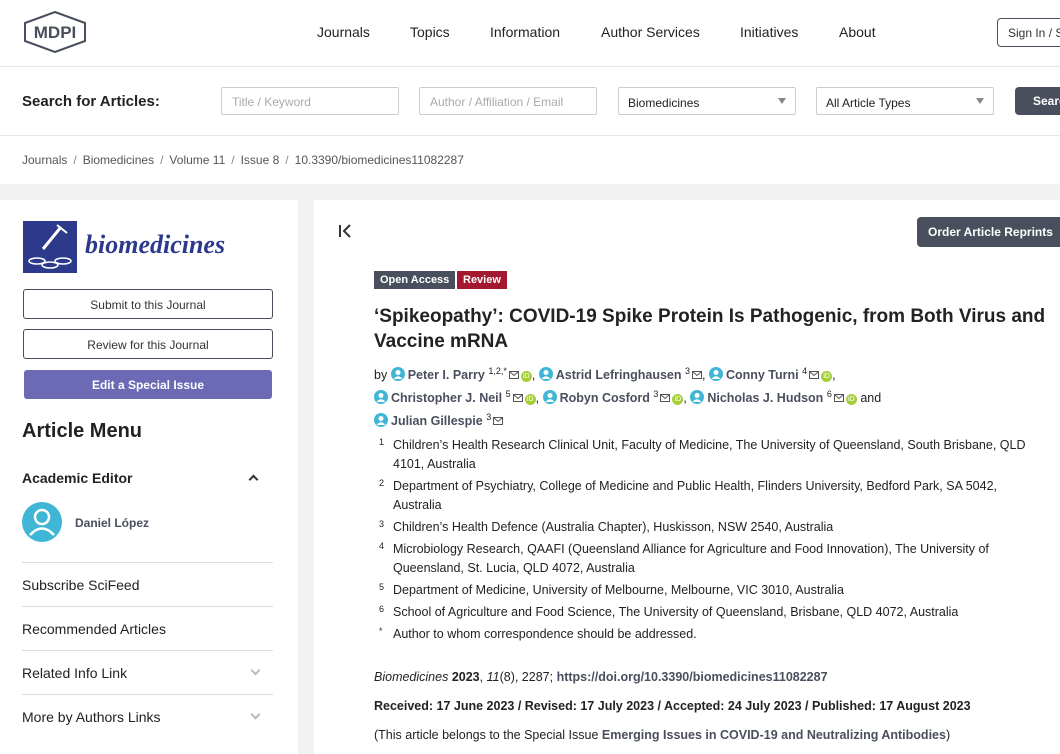 This screenshot has height=754, width=1060. What do you see at coordinates (871, 398) in the screenshot?
I see `and-label: and` at bounding box center [871, 398].